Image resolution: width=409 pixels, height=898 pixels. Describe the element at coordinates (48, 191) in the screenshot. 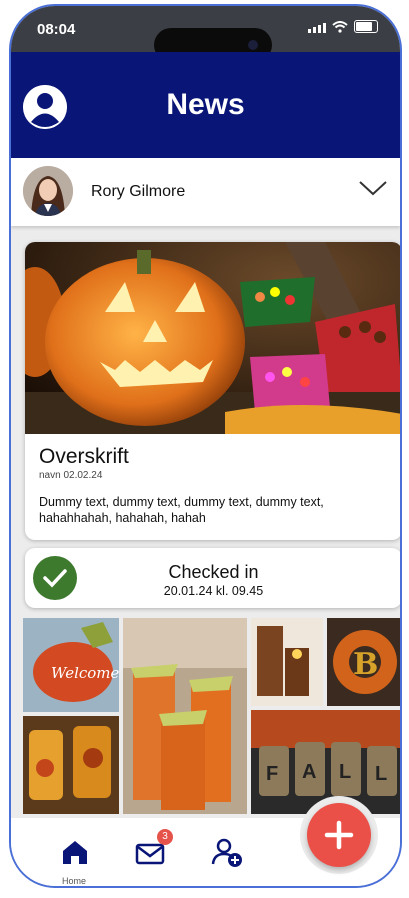

I see `avatar` at that location.